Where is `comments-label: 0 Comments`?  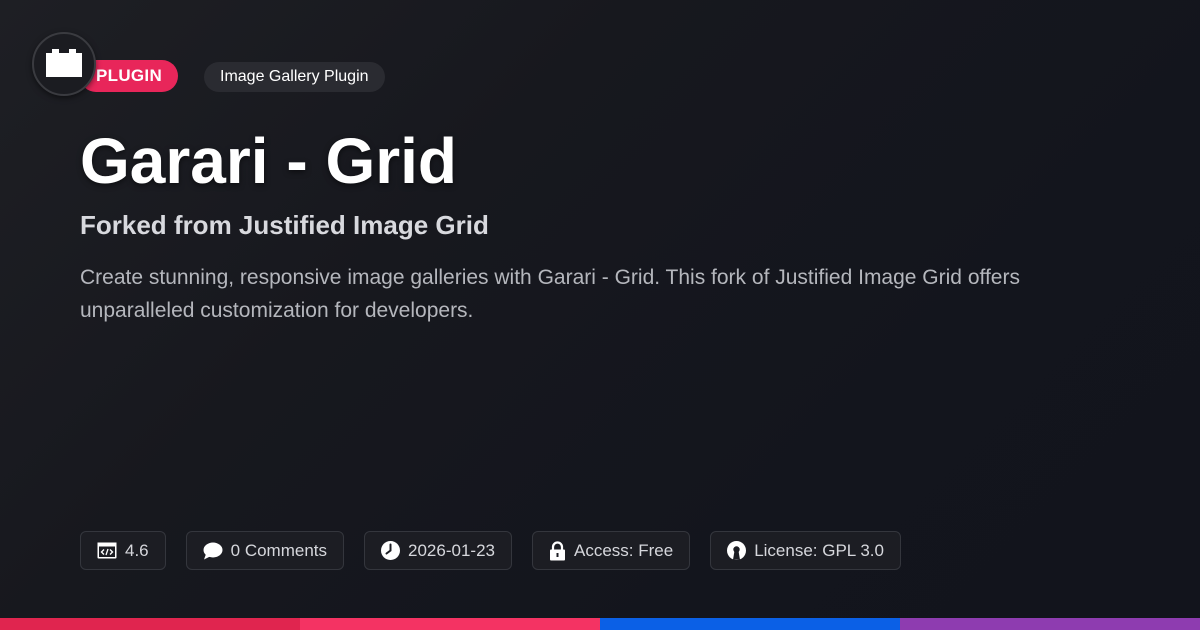
comments-label: 0 Comments is located at coordinates (279, 550).